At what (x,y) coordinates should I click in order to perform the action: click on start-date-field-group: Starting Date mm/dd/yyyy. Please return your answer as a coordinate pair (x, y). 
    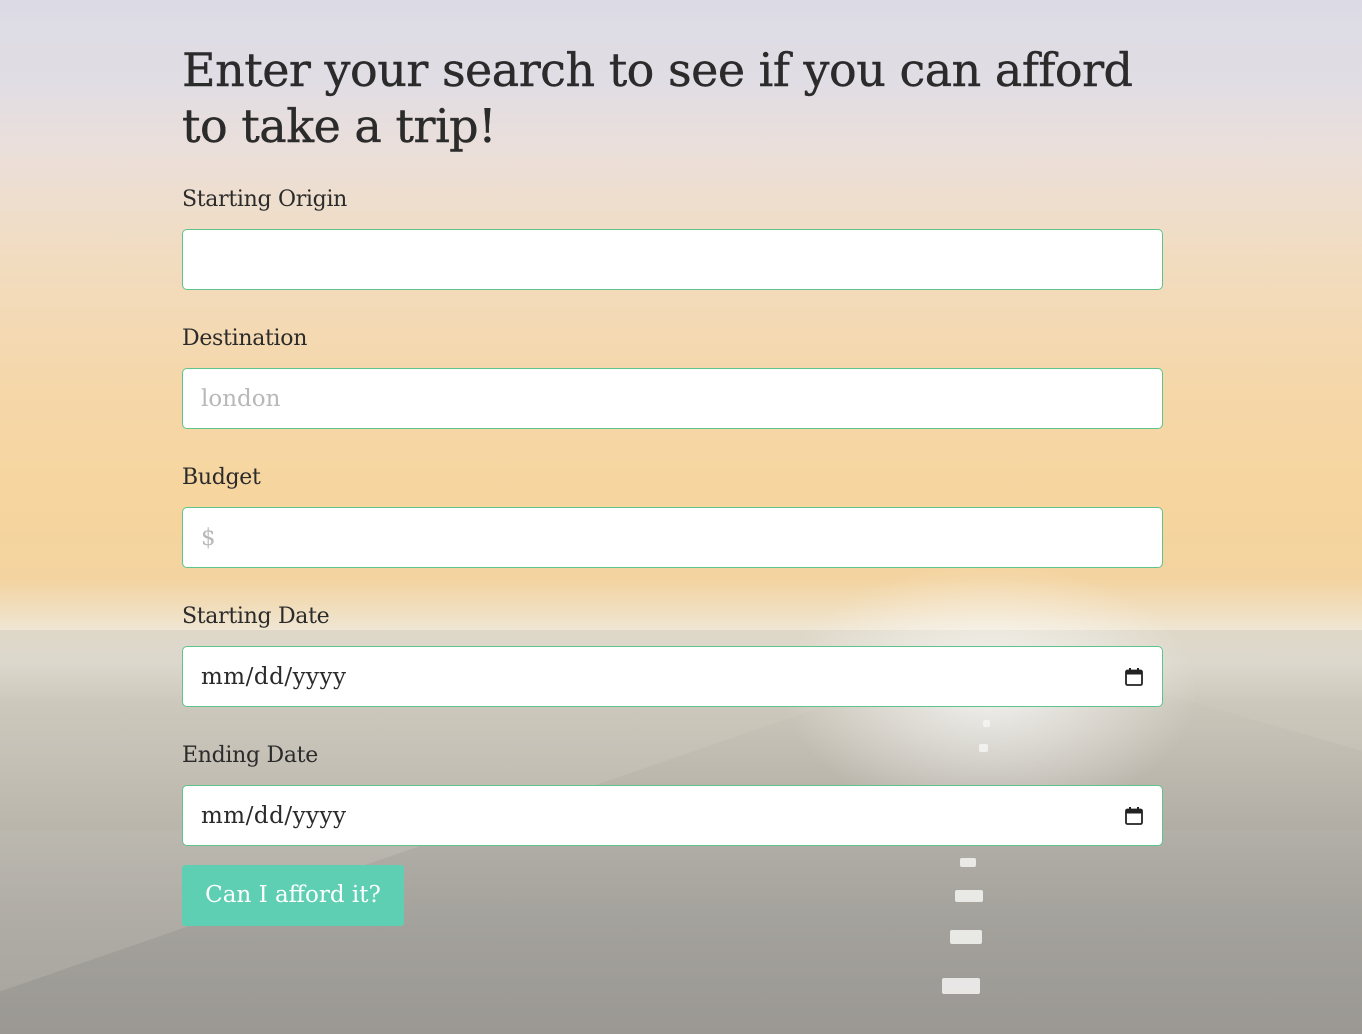
    Looking at the image, I should click on (672, 655).